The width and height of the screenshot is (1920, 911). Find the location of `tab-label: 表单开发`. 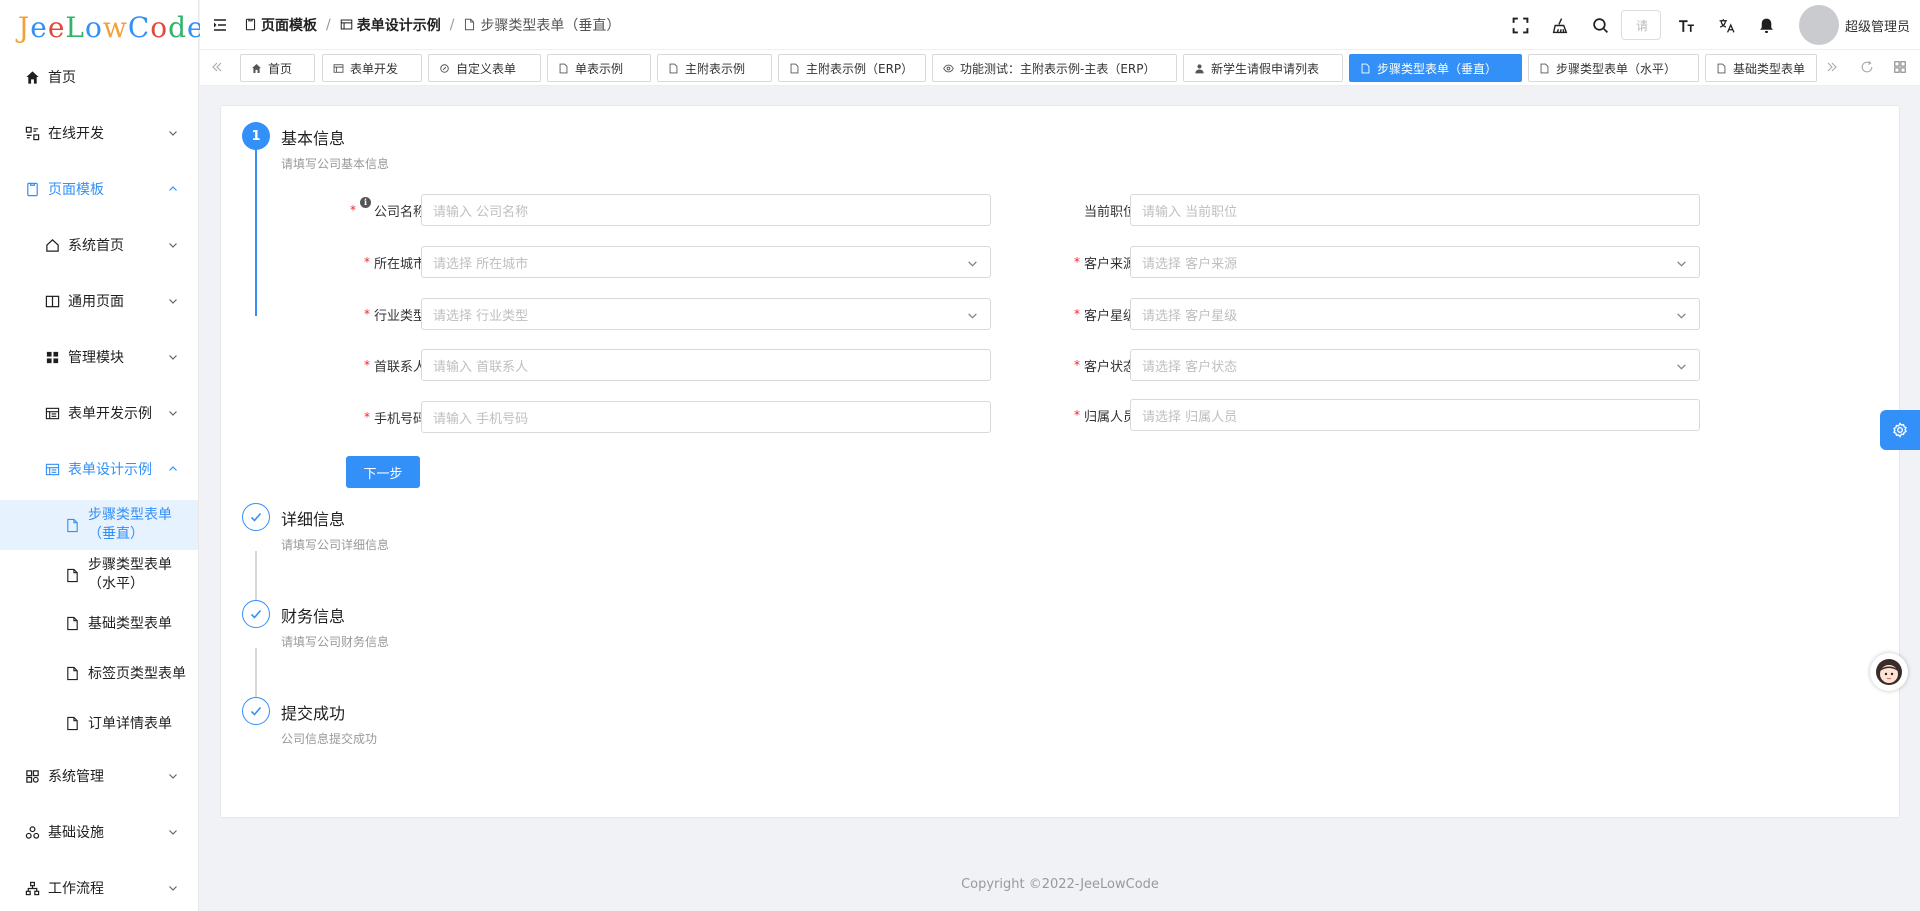

tab-label: 表单开发 is located at coordinates (374, 68).